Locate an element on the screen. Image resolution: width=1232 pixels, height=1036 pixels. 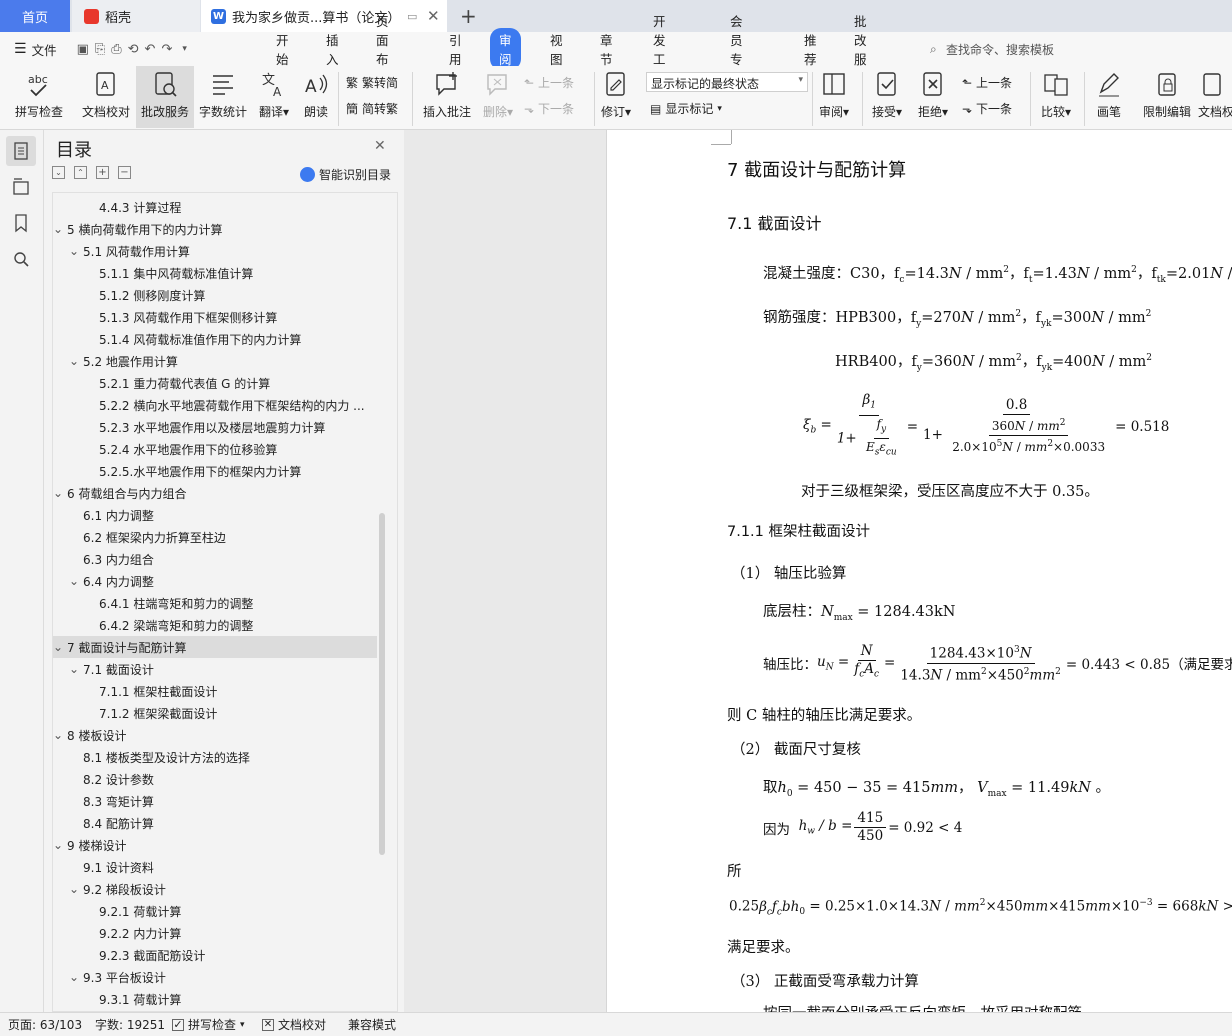
toc-item: 8.4 配筋计算 is located at coordinates (118, 823).